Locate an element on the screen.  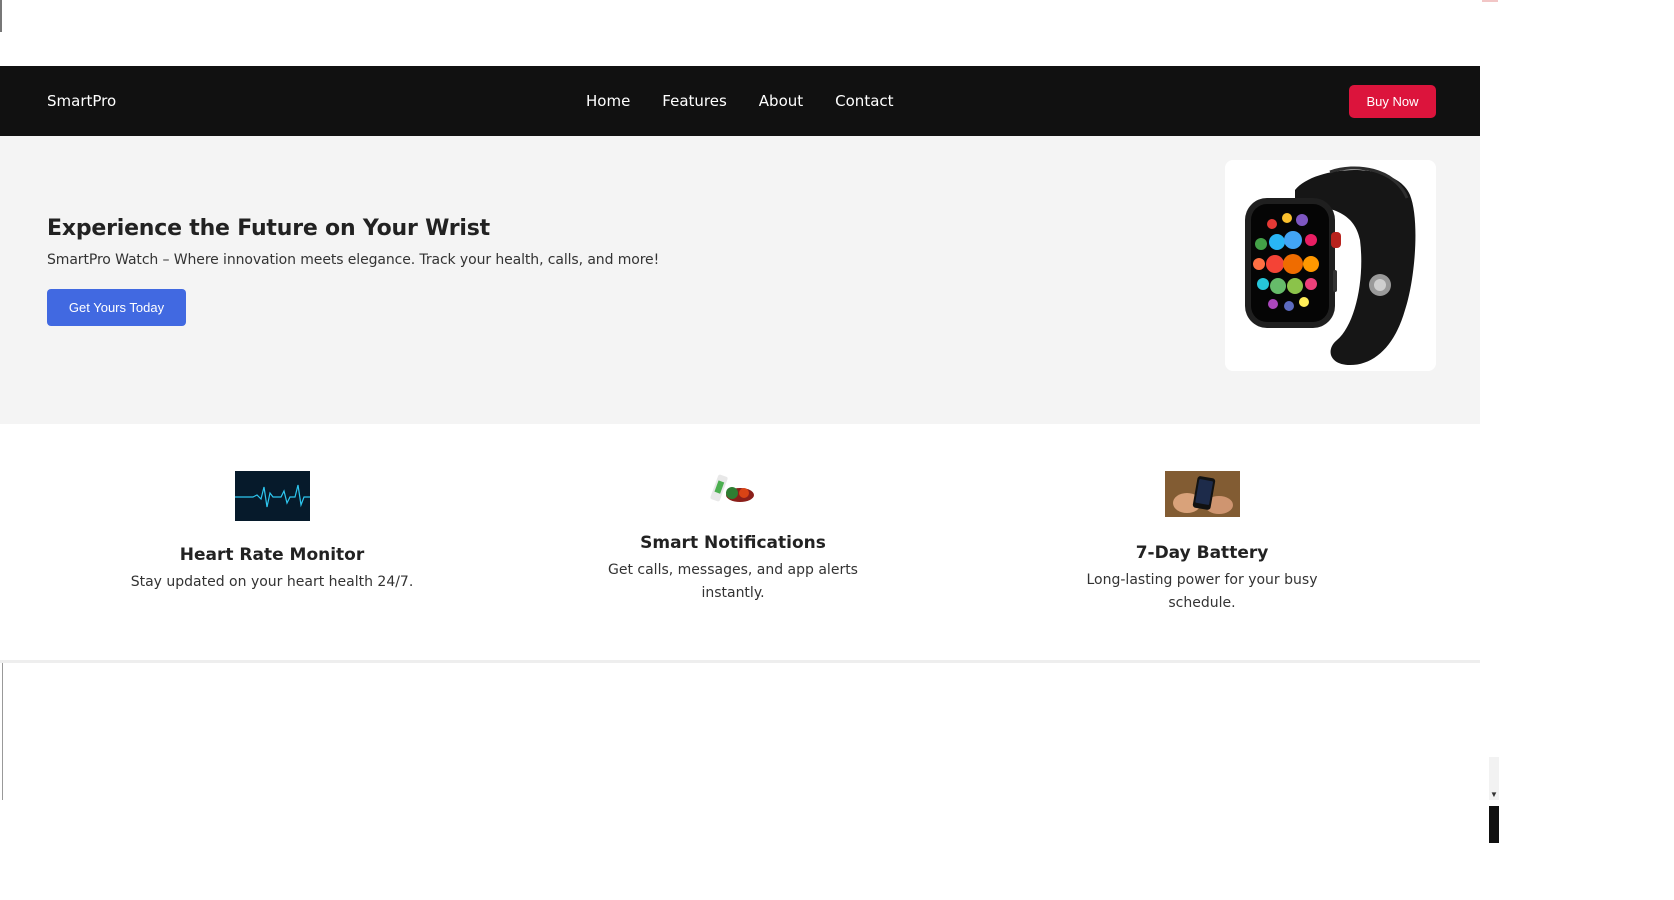
notification-image is located at coordinates (732, 488).